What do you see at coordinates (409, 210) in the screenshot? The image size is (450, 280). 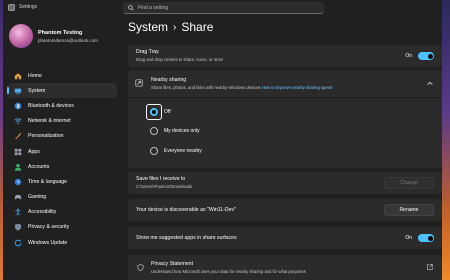 I see `rename-button: Rename` at bounding box center [409, 210].